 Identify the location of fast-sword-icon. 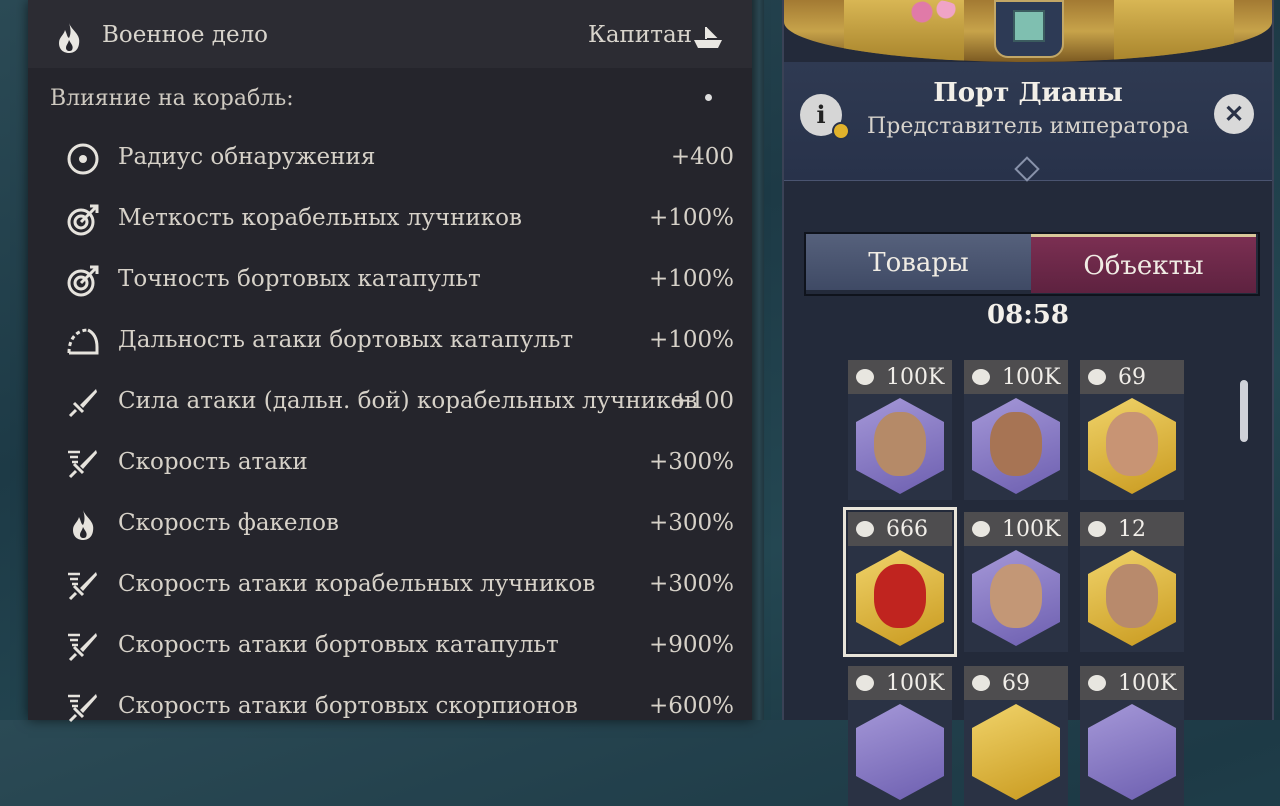
(82, 586).